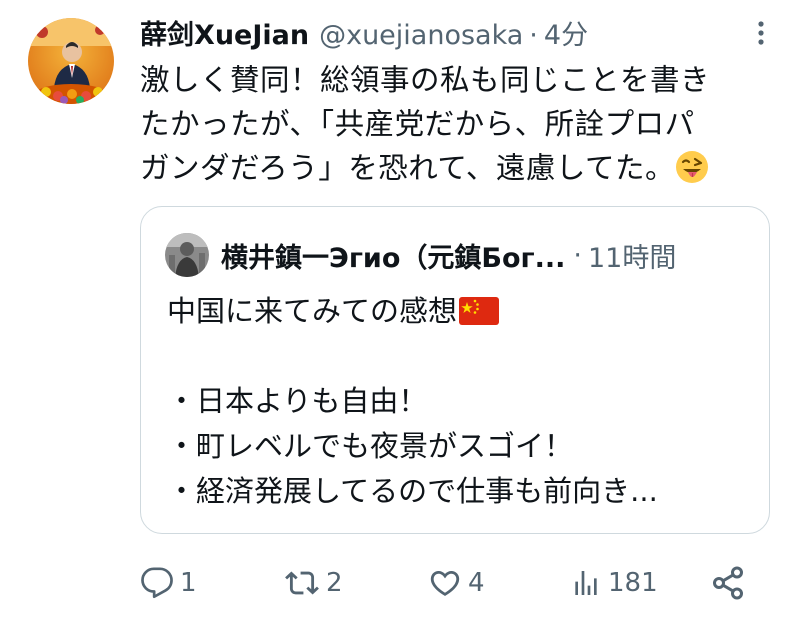 Image resolution: width=800 pixels, height=622 pixels. I want to click on author-avatar-image, so click(71, 61).